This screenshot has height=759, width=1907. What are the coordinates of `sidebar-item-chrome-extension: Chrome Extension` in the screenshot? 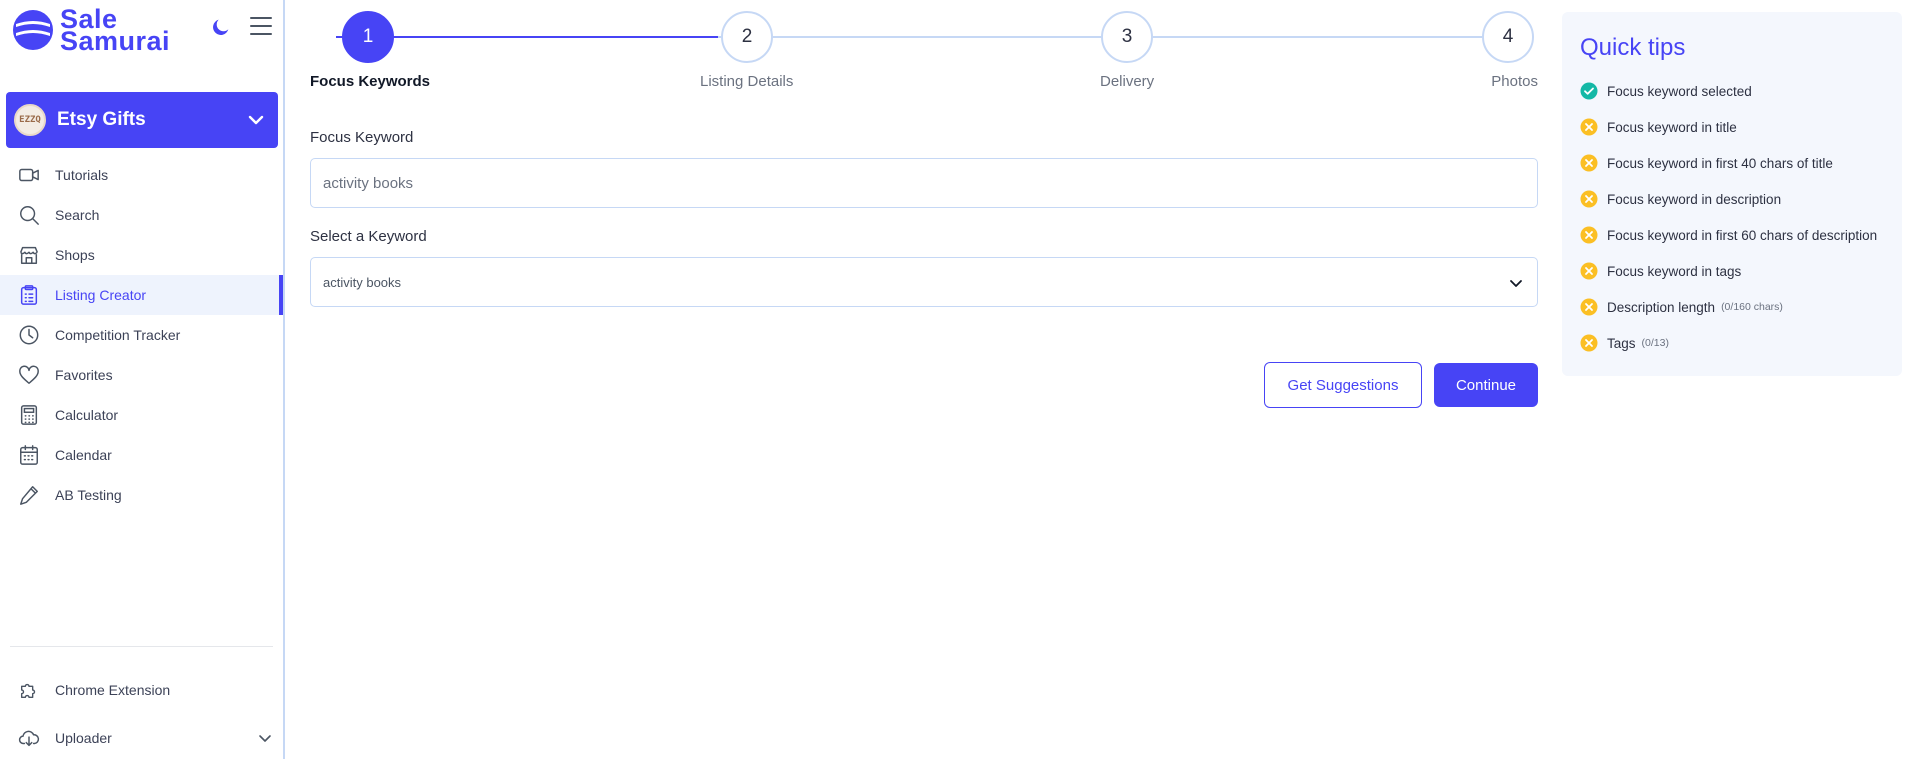 It's located at (141, 690).